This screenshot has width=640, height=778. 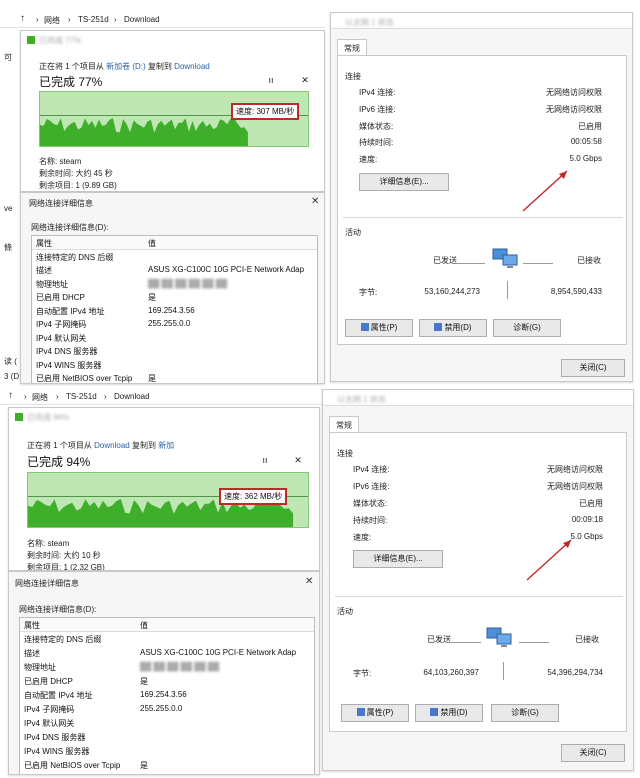 I want to click on prop-cell: 连接特定的 DNS 后缀, so click(x=63, y=639).